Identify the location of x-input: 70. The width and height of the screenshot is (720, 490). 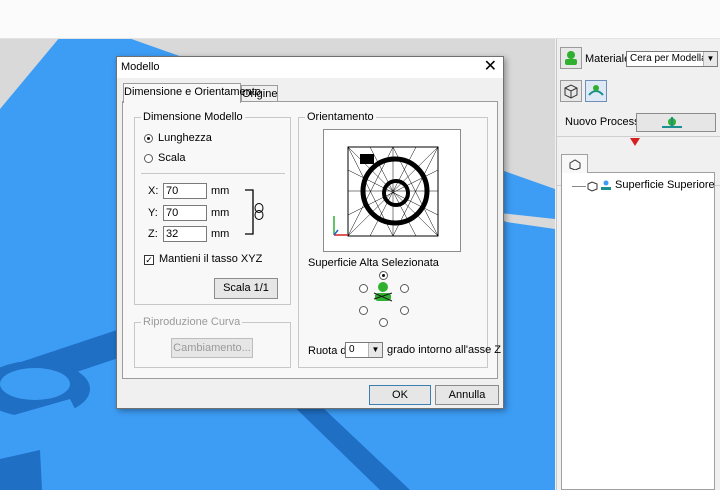
(185, 191).